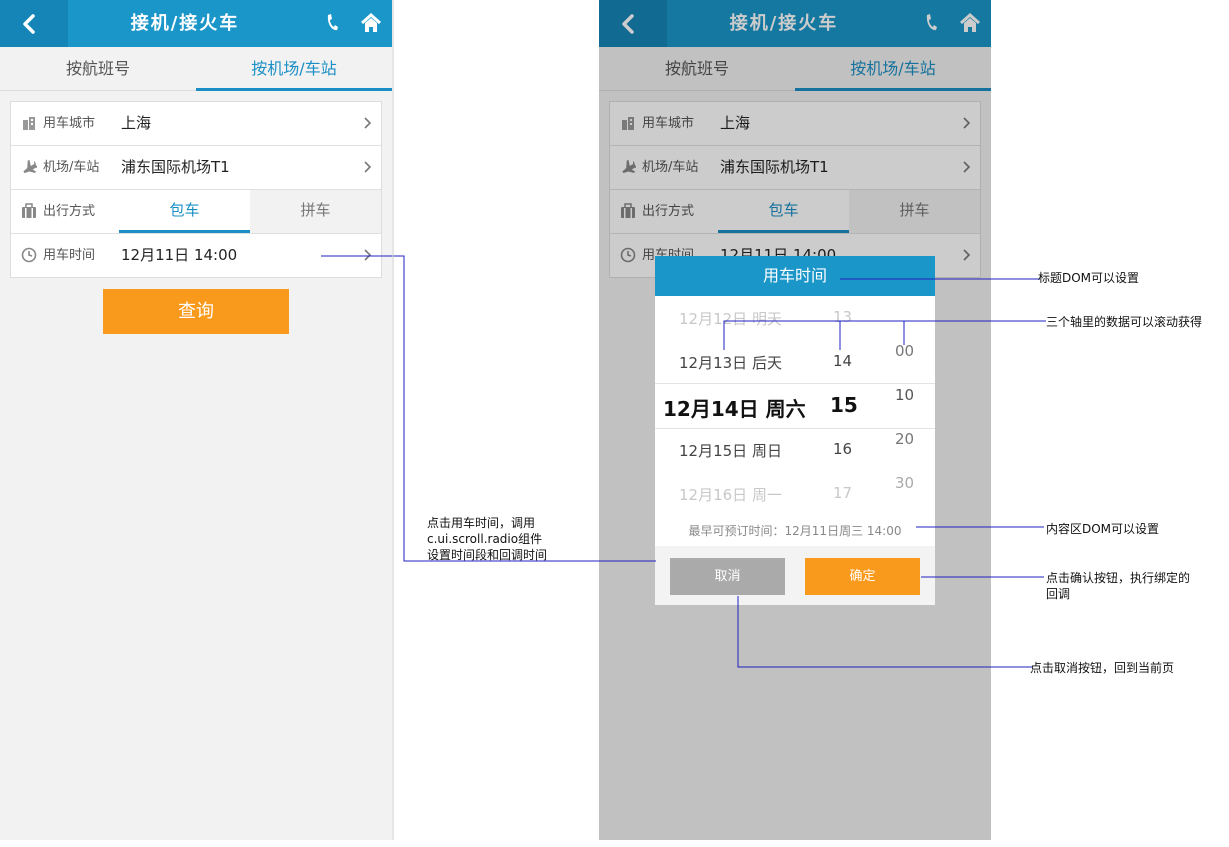 This screenshot has width=1229, height=847. What do you see at coordinates (1118, 586) in the screenshot?
I see `confirm-annotation: 点击确认按钮，执行绑定的 回调` at bounding box center [1118, 586].